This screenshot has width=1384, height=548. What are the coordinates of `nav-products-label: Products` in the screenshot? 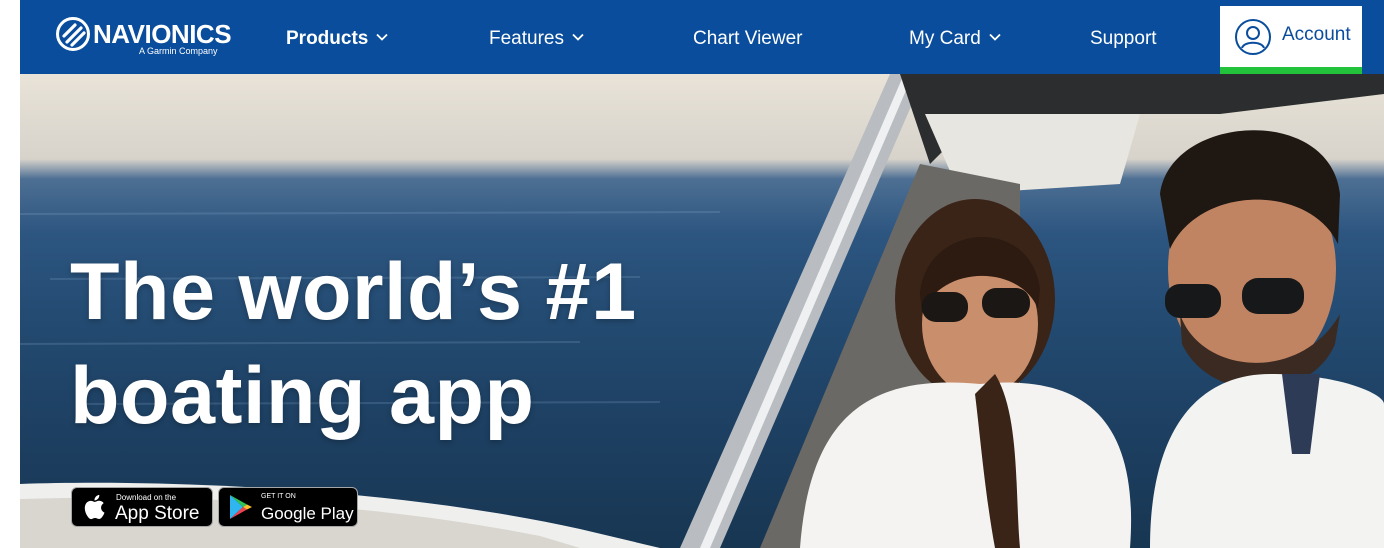 It's located at (327, 38).